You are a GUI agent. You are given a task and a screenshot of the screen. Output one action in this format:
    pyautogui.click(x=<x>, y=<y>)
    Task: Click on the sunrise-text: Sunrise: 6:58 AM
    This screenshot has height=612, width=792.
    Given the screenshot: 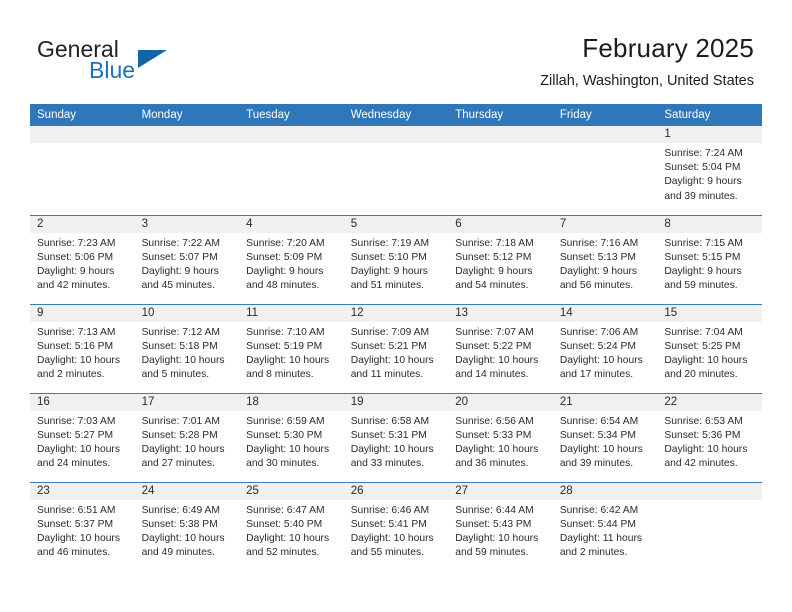 What is the action you would take?
    pyautogui.click(x=390, y=421)
    